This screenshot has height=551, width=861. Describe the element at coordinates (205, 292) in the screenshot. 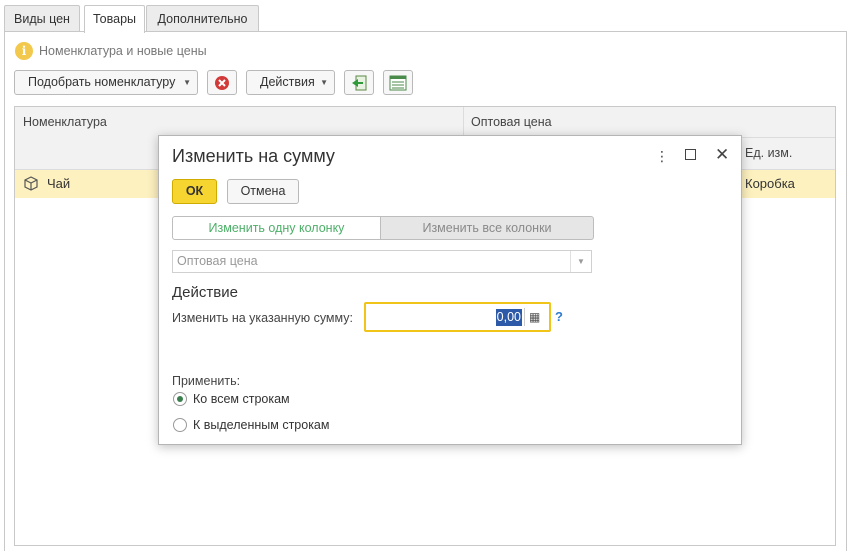

I see `action-section-title: Действие` at that location.